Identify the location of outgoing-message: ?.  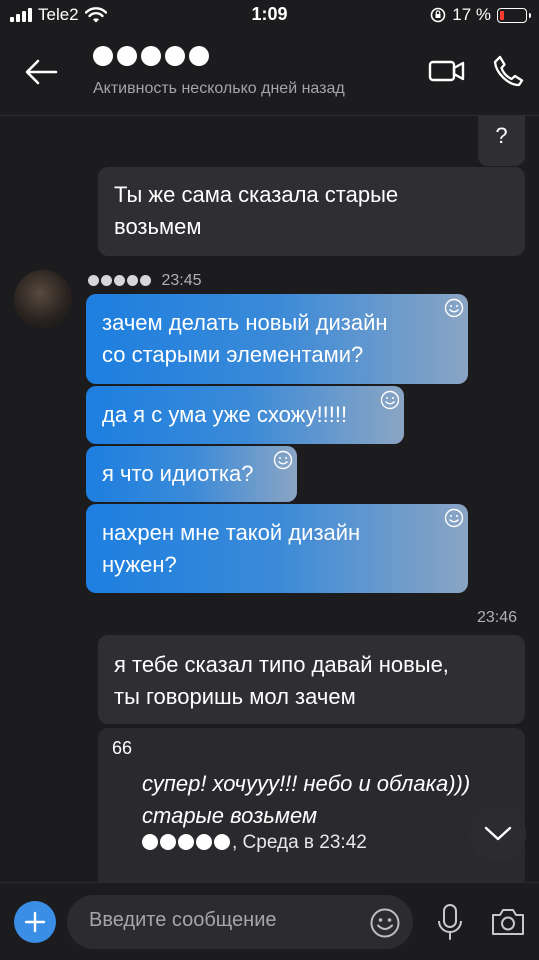
(501, 141).